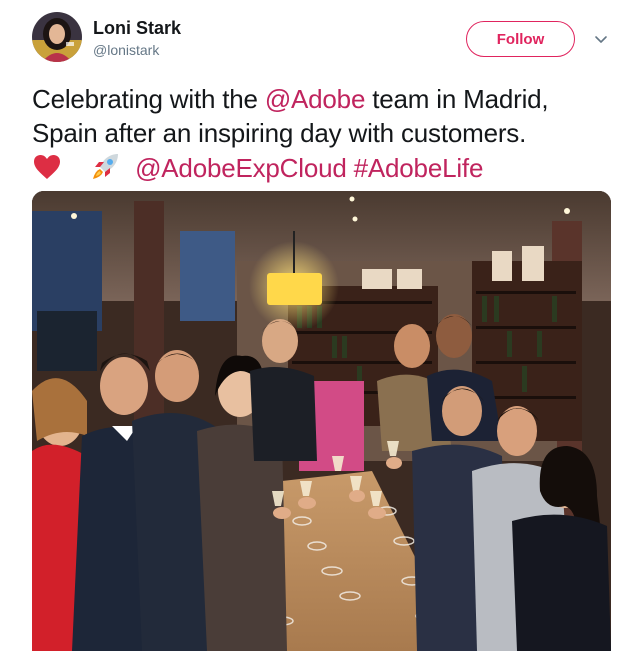 The height and width of the screenshot is (651, 639). What do you see at coordinates (319, 40) in the screenshot?
I see `tweet-header: Loni Stark @lonistark Follow` at bounding box center [319, 40].